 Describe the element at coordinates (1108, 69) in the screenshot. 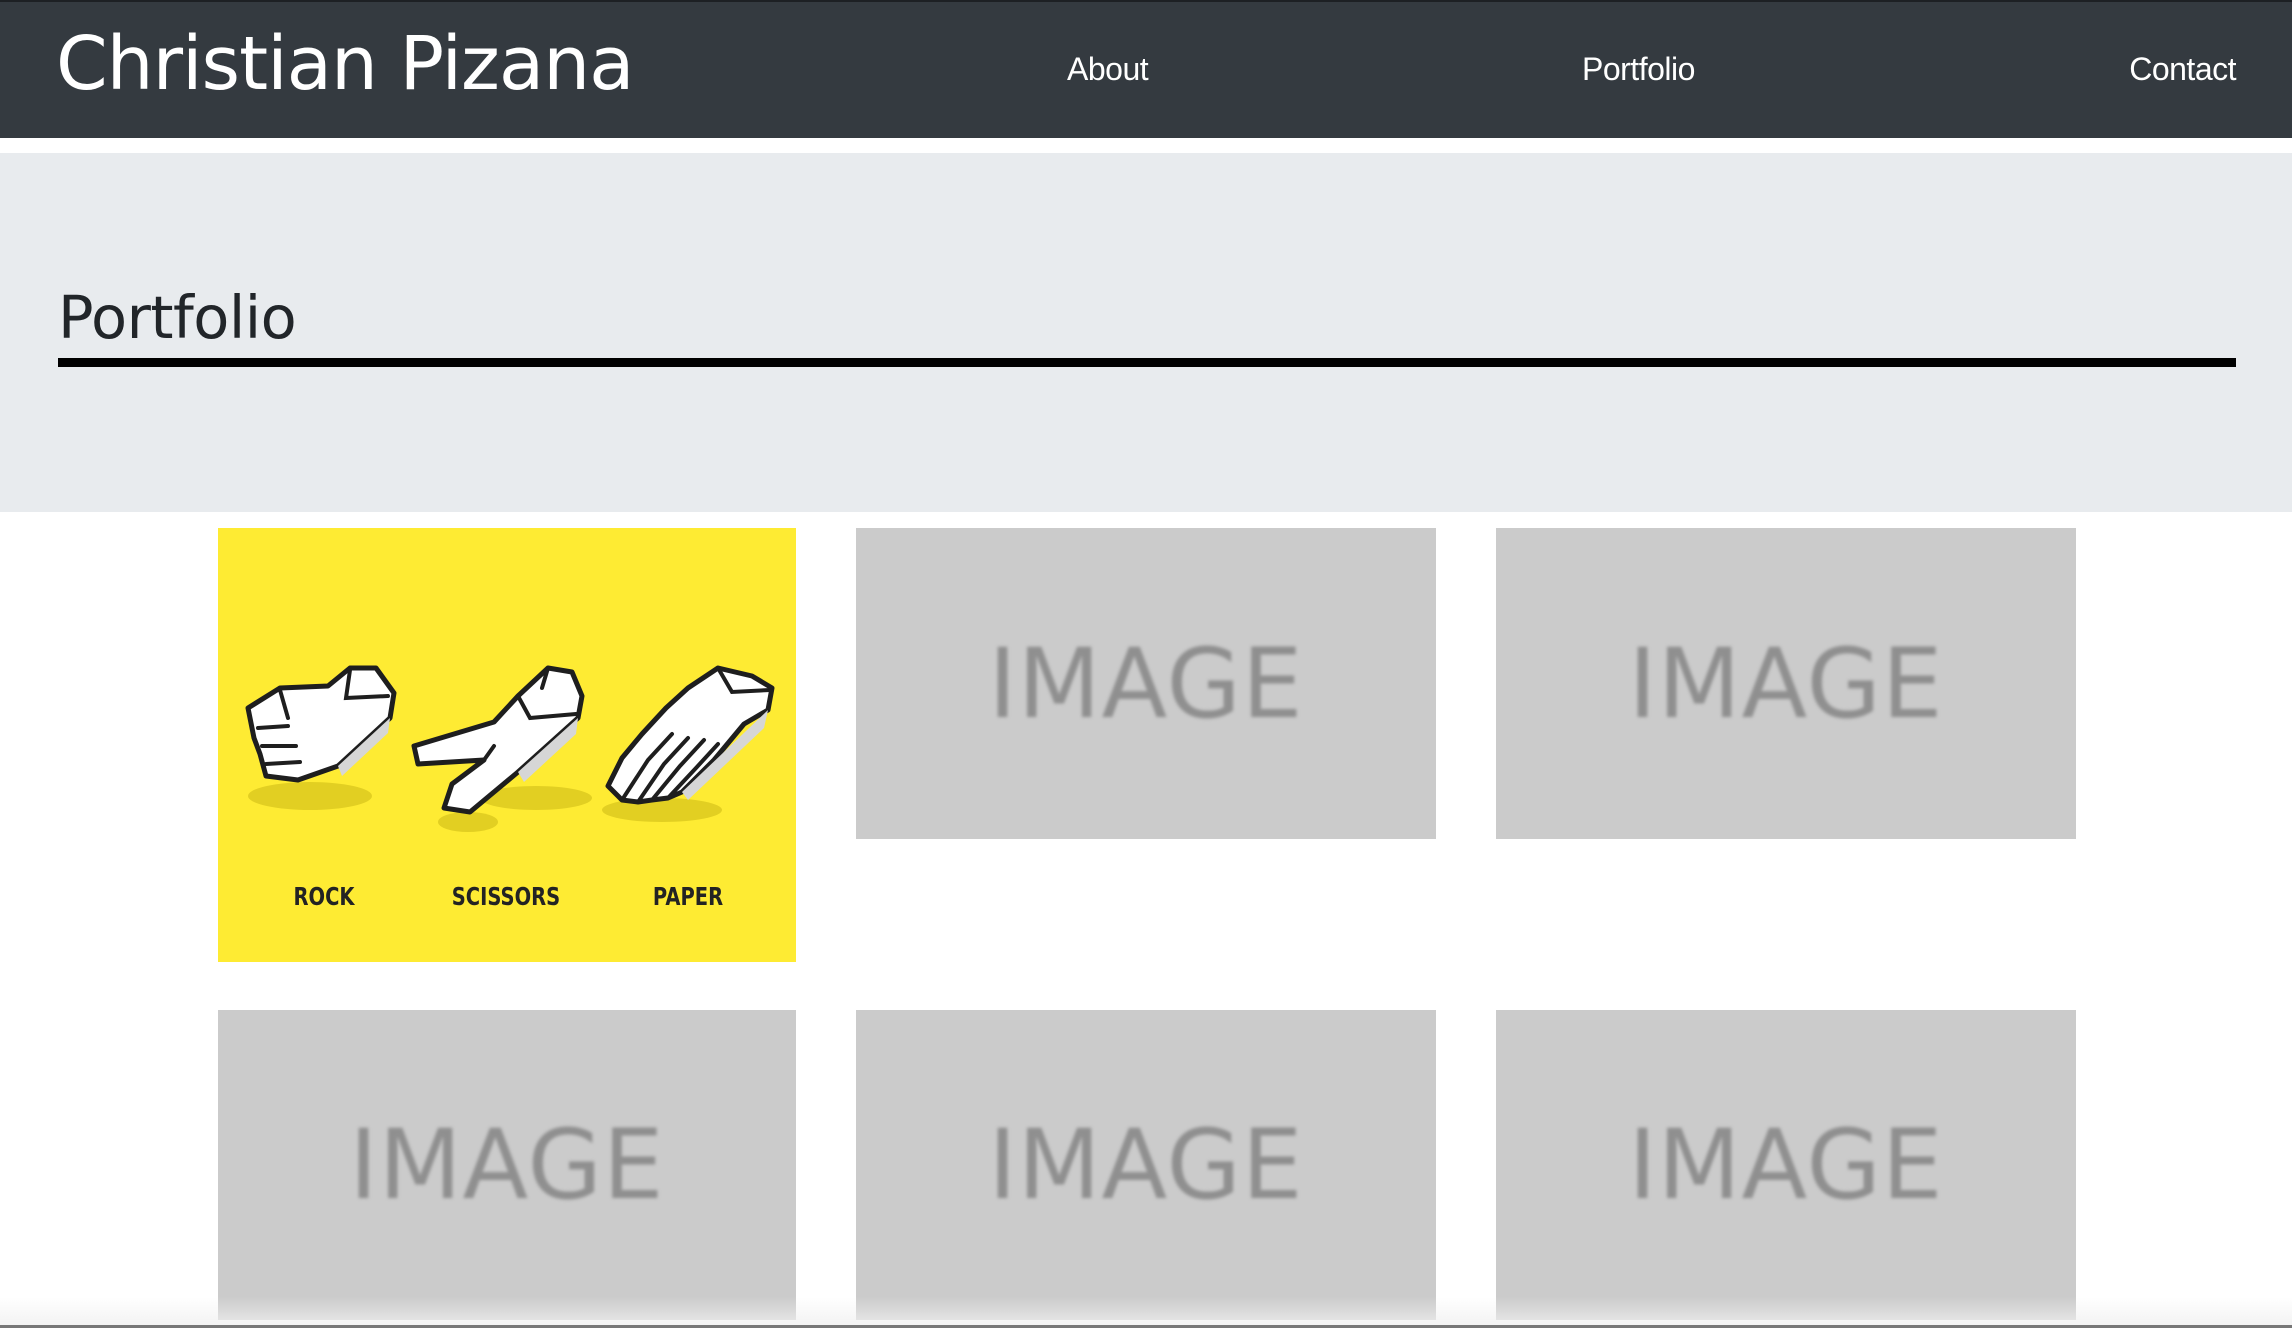

I see `nav-link-about: About` at that location.